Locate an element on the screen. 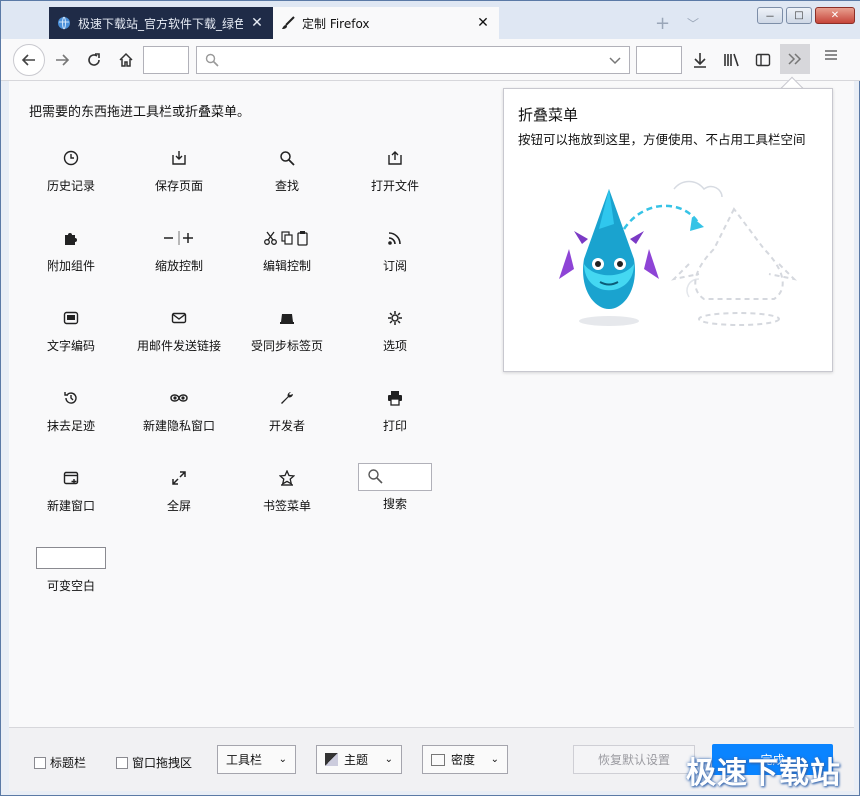  item-label: 订阅 is located at coordinates (394, 266).